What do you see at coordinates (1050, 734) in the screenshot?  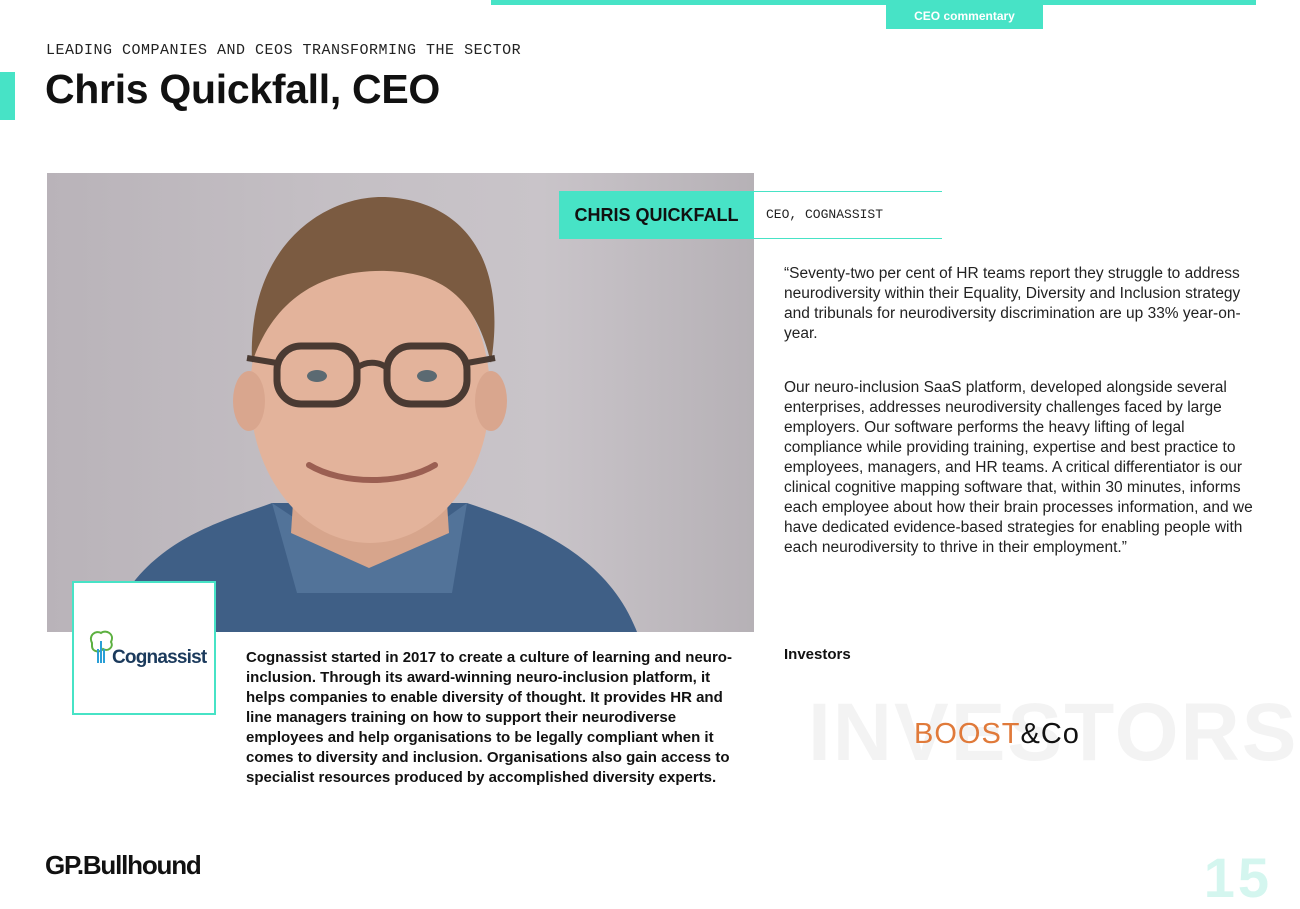 I see `investor-logo-part: &Co` at bounding box center [1050, 734].